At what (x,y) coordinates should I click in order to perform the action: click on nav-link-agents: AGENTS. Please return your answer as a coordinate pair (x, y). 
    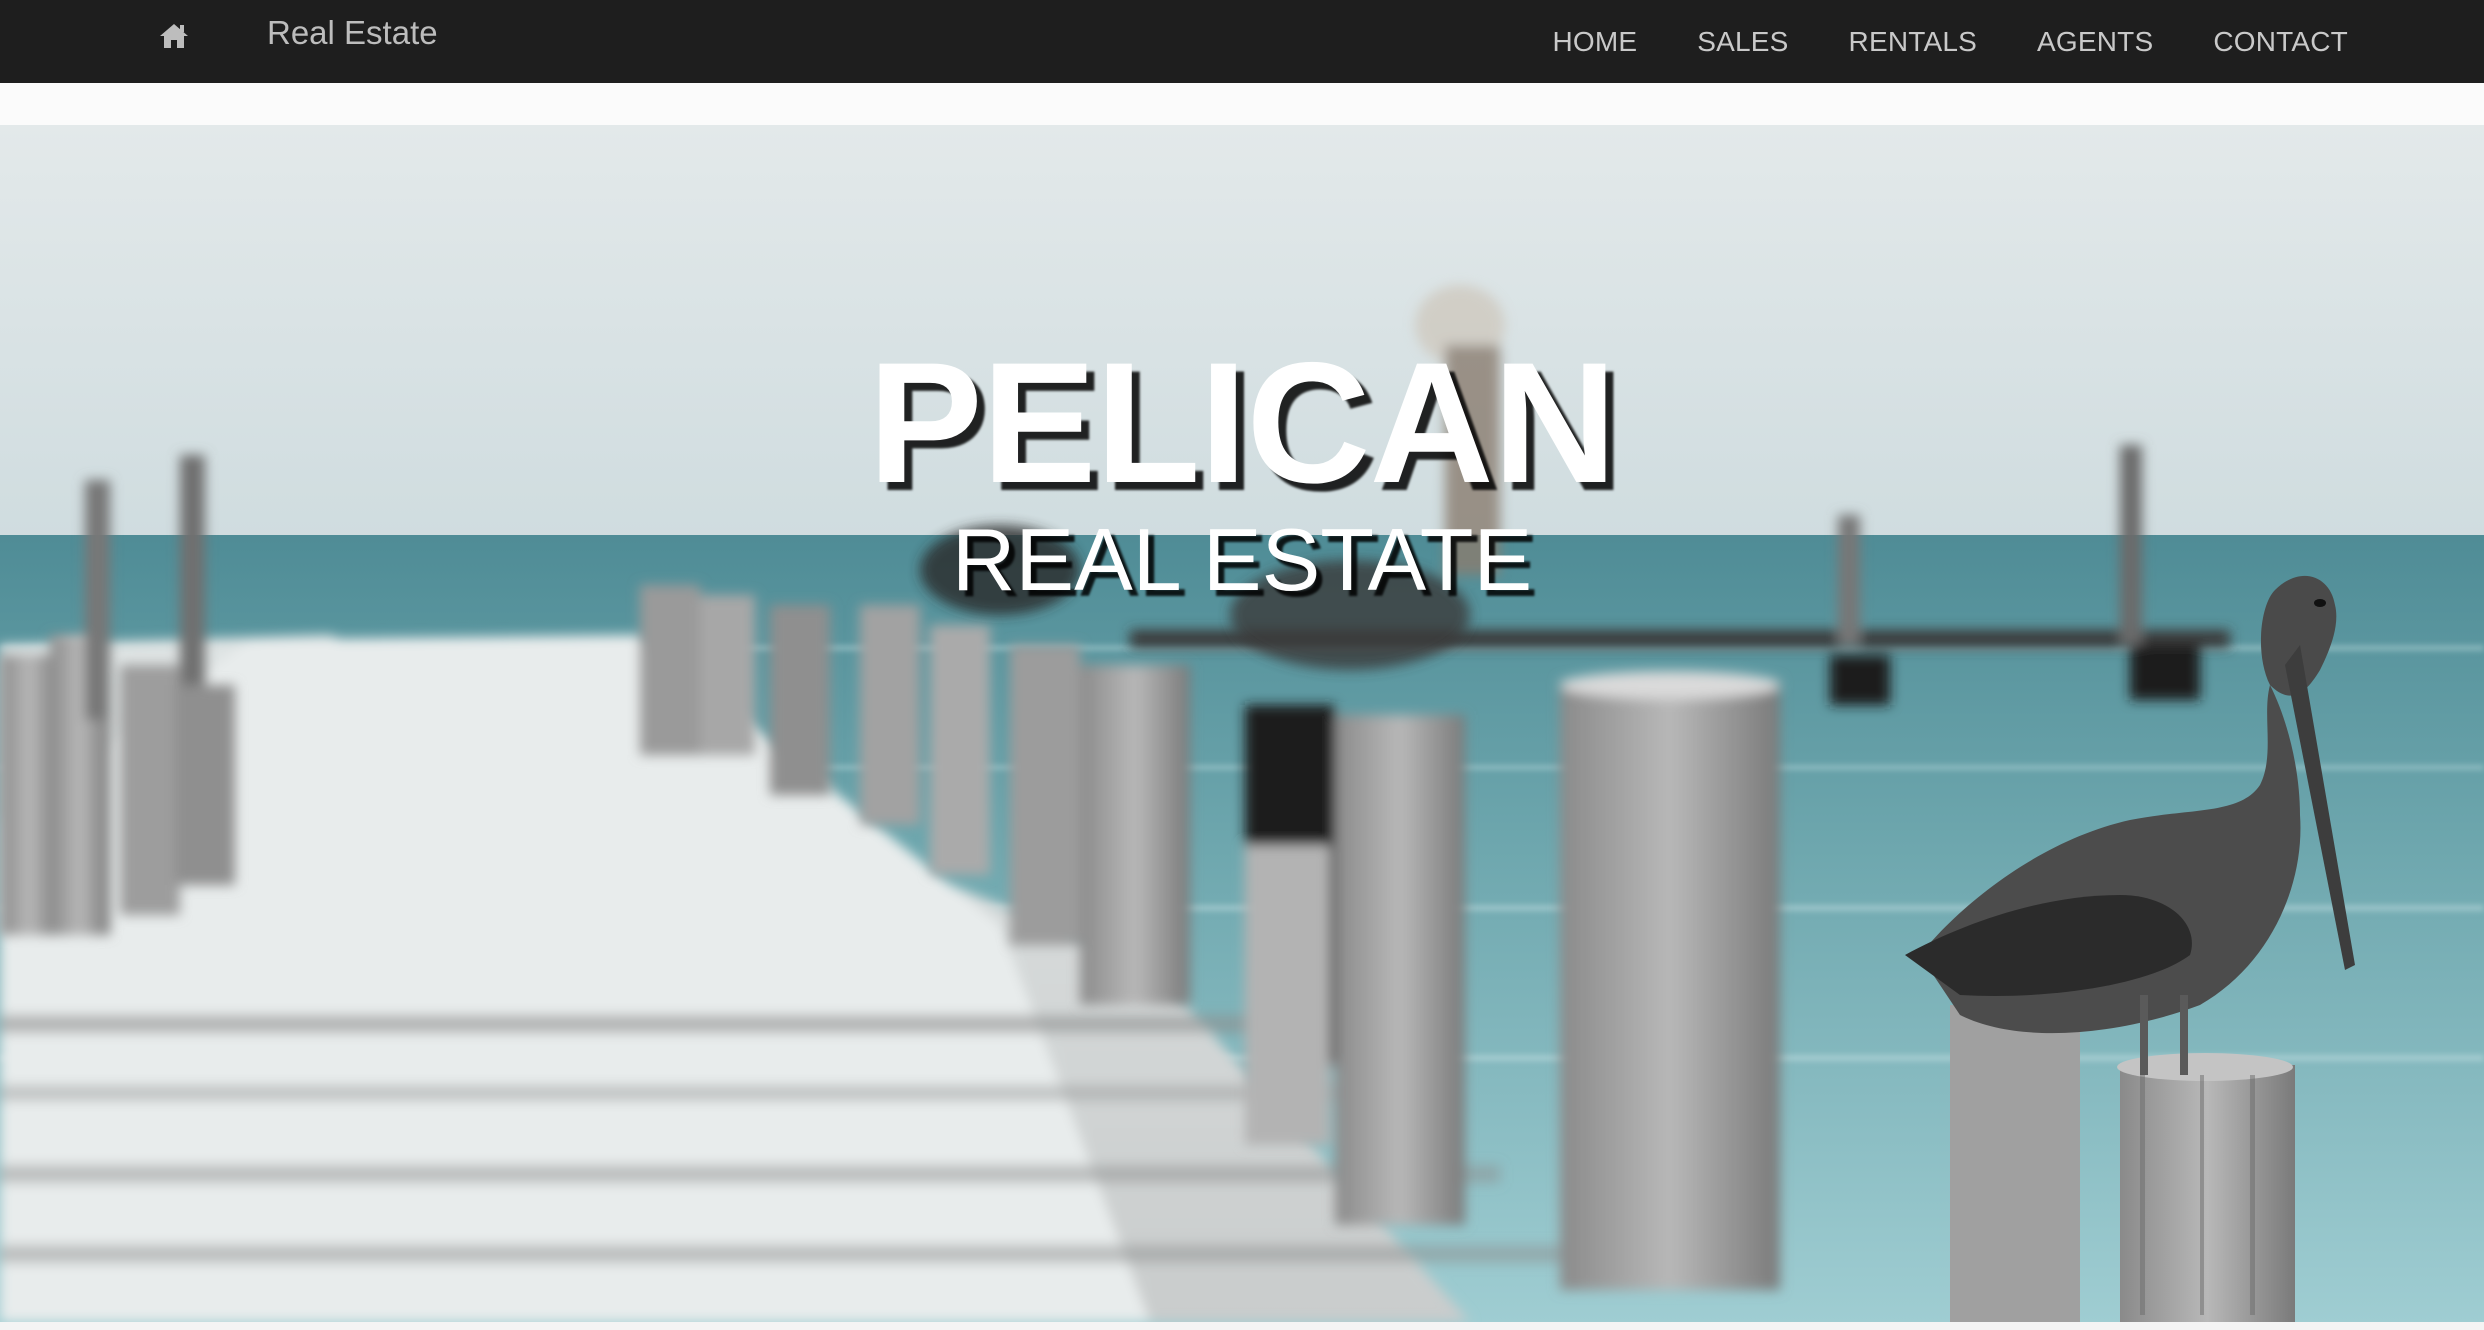
    Looking at the image, I should click on (2095, 41).